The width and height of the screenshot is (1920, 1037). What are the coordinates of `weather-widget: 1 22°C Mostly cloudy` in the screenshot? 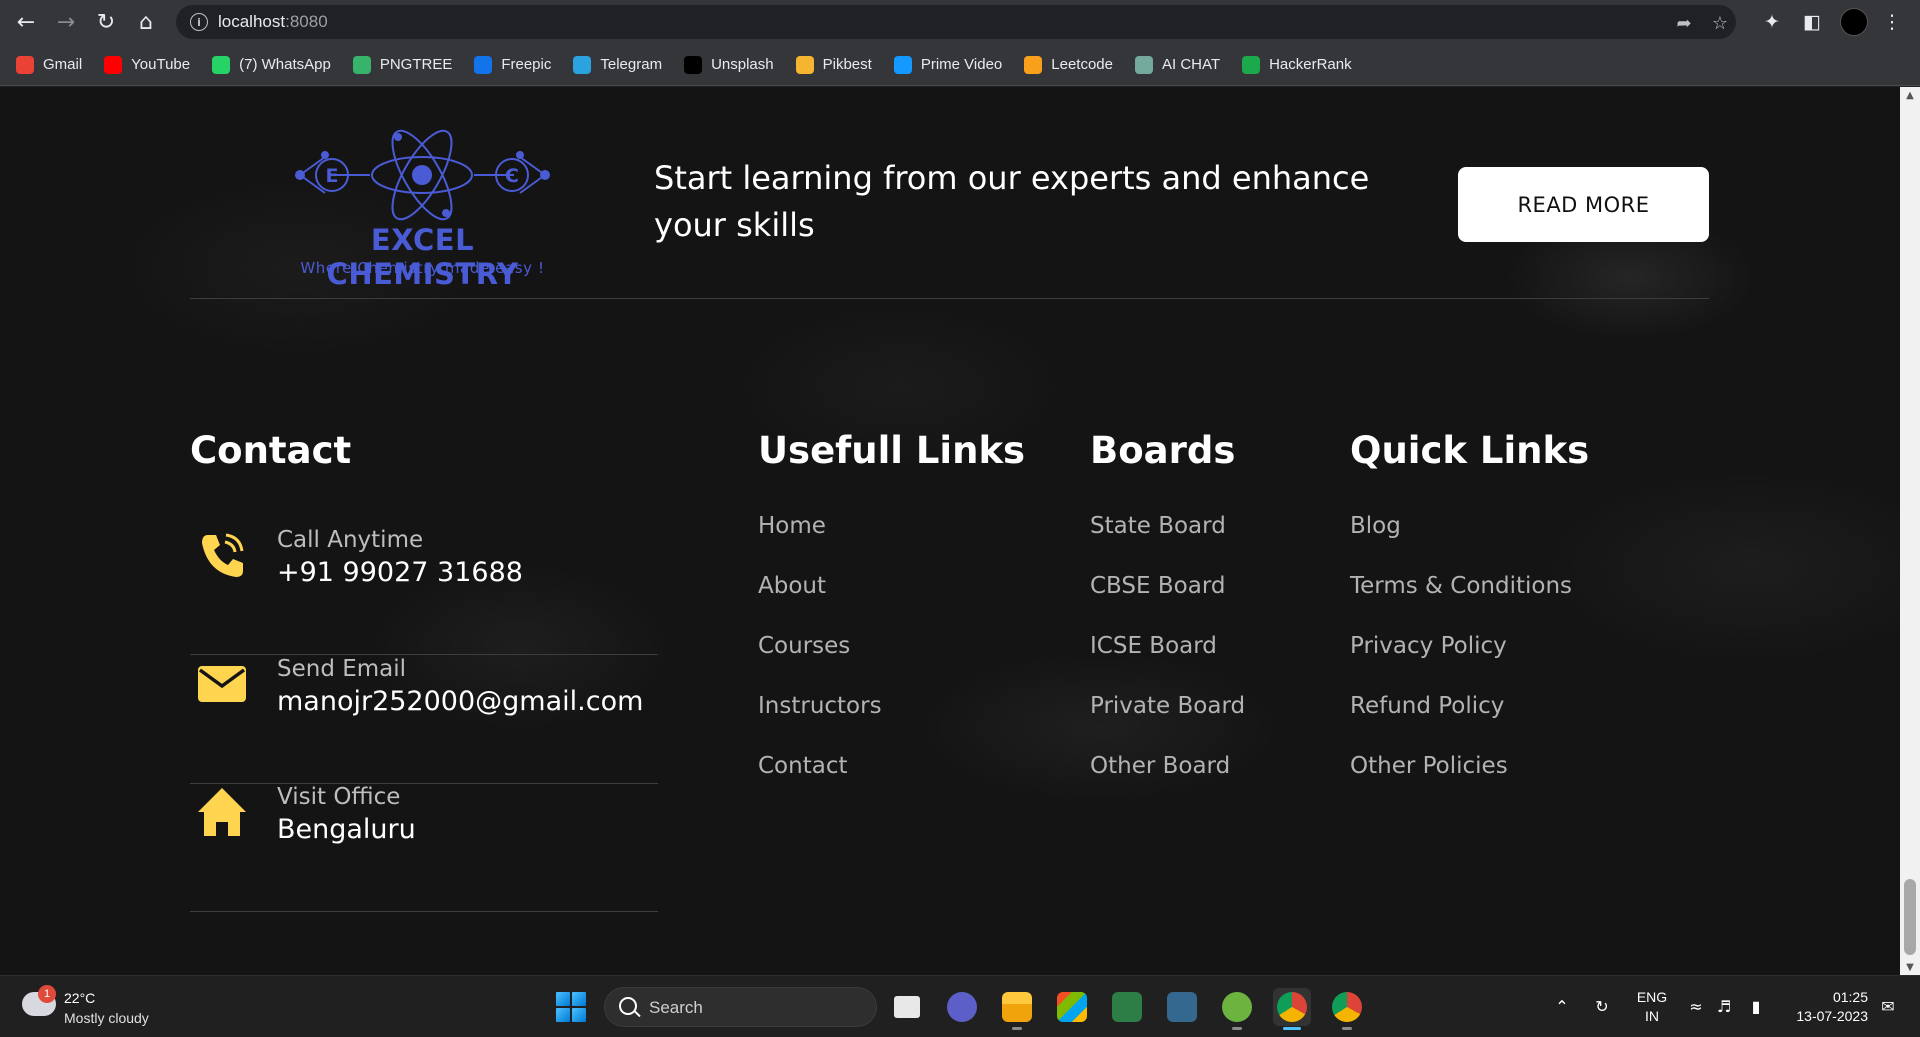 It's located at (95, 1007).